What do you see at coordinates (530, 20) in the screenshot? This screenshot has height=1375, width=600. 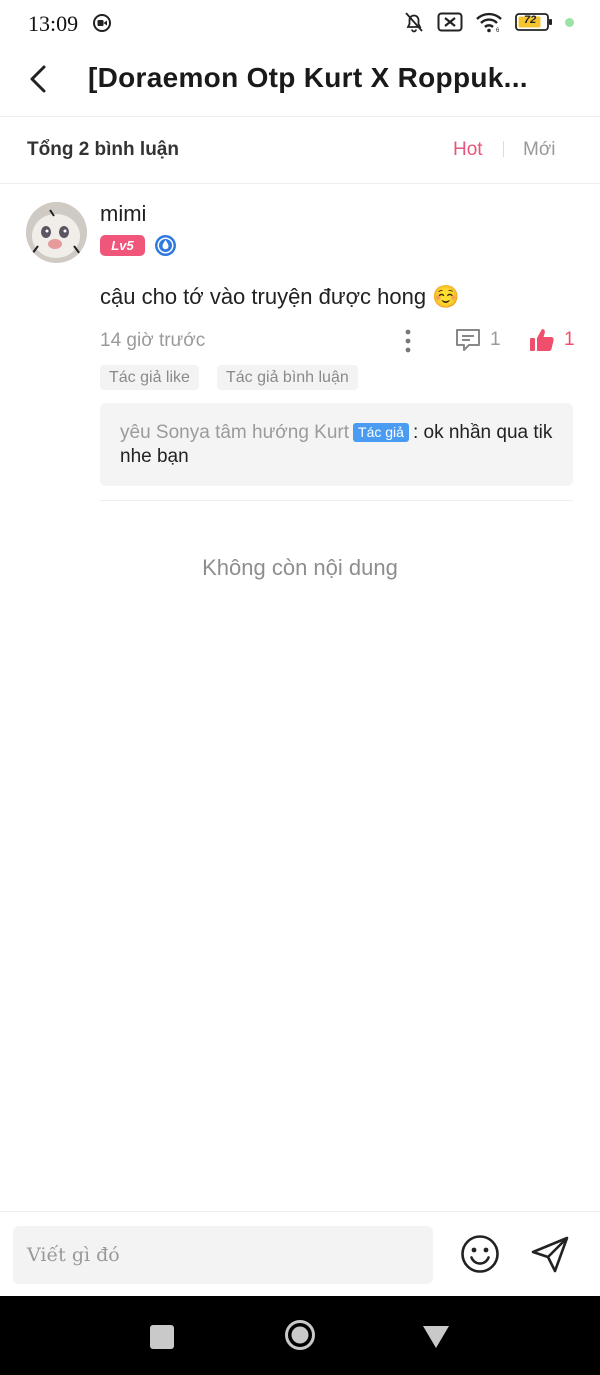 I see `battery-level: 72` at bounding box center [530, 20].